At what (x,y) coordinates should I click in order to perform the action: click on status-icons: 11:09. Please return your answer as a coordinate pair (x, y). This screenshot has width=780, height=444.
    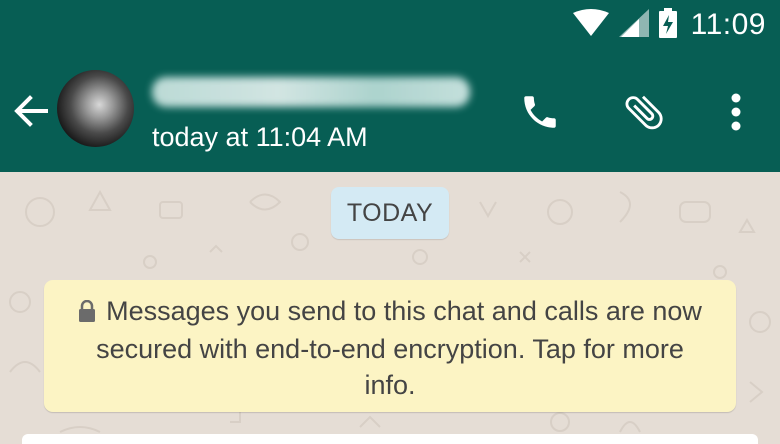
    Looking at the image, I should click on (669, 25).